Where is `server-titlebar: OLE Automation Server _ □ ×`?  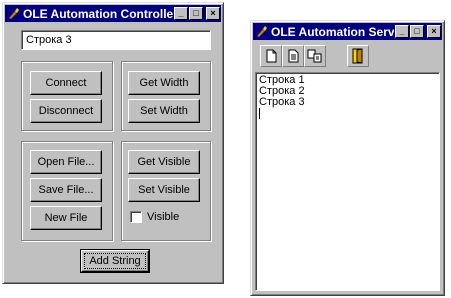 server-titlebar: OLE Automation Server _ □ × is located at coordinates (347, 31).